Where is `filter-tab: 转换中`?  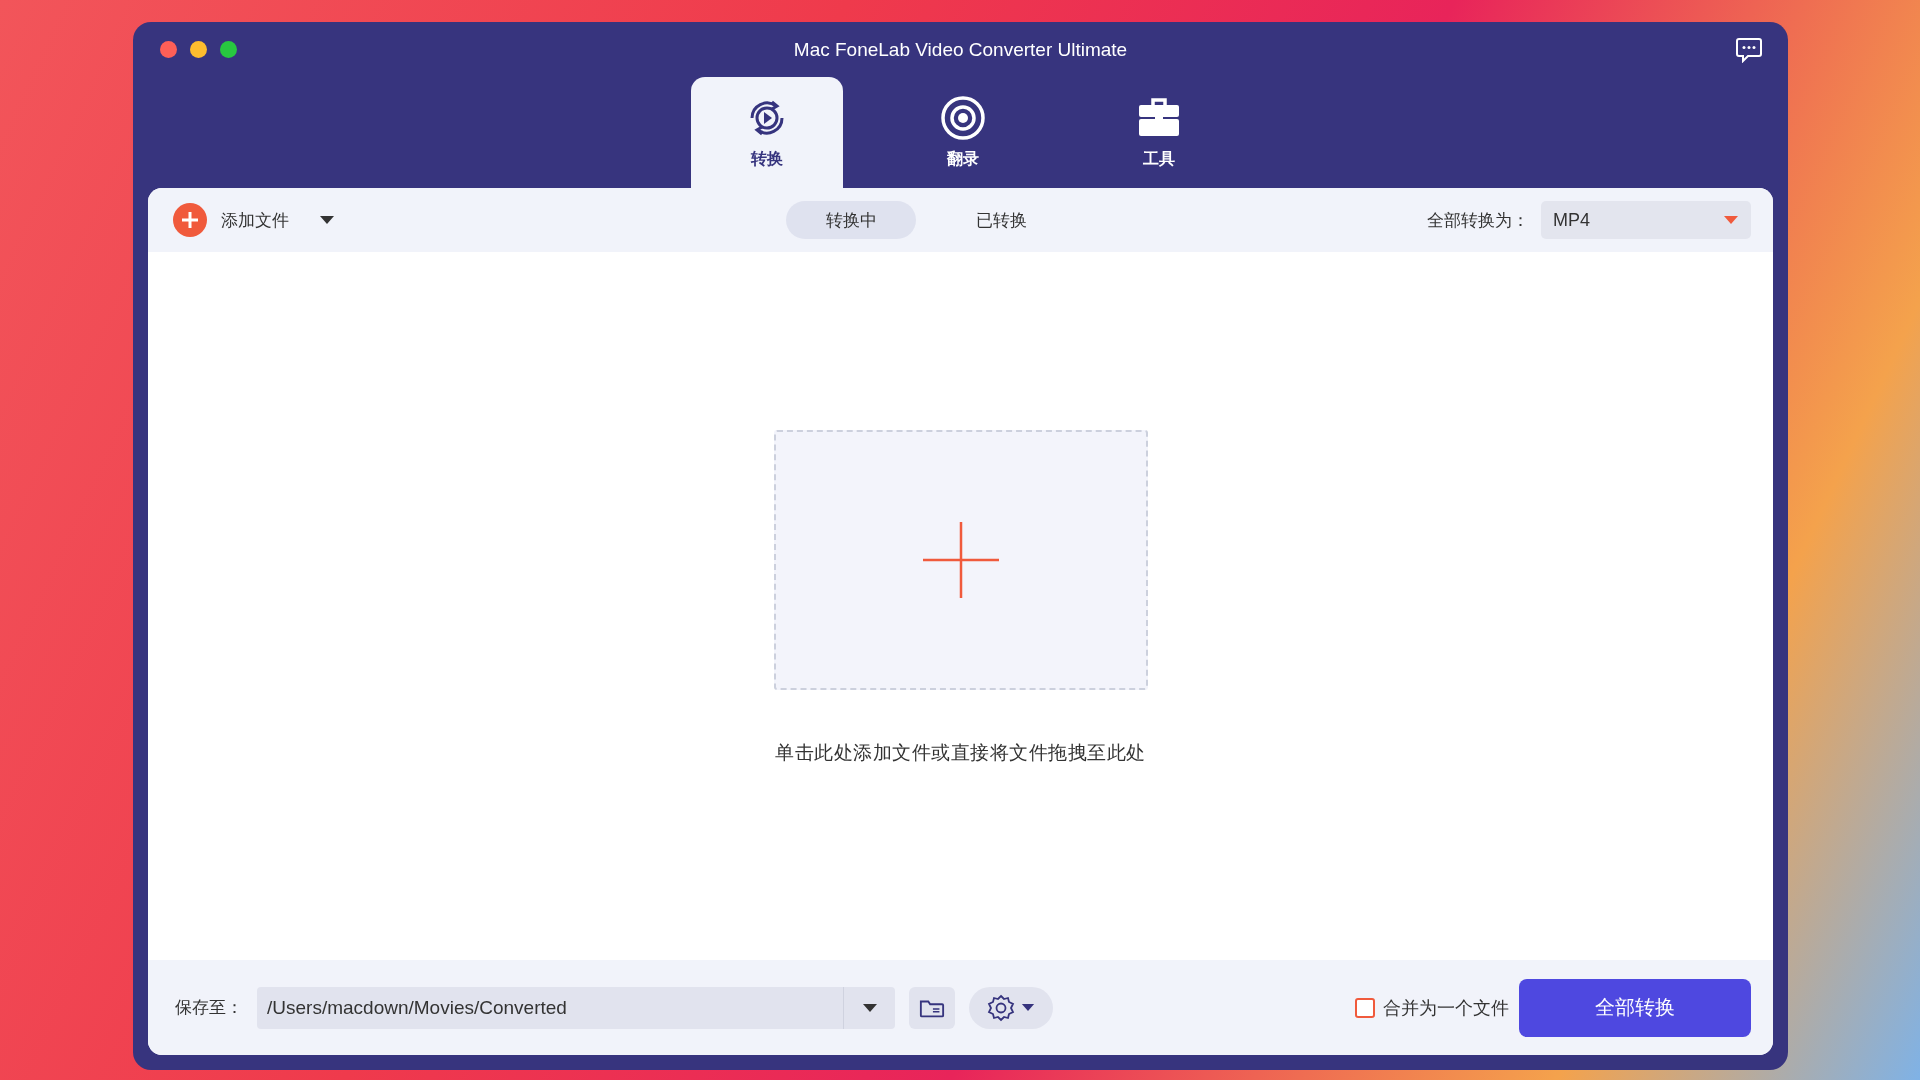 filter-tab: 转换中 is located at coordinates (851, 220).